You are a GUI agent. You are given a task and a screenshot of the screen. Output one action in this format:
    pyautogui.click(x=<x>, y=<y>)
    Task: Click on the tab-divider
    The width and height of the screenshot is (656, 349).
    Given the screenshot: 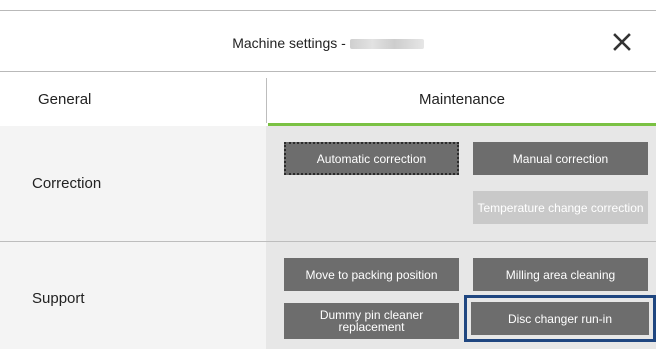 What is the action you would take?
    pyautogui.click(x=266, y=100)
    